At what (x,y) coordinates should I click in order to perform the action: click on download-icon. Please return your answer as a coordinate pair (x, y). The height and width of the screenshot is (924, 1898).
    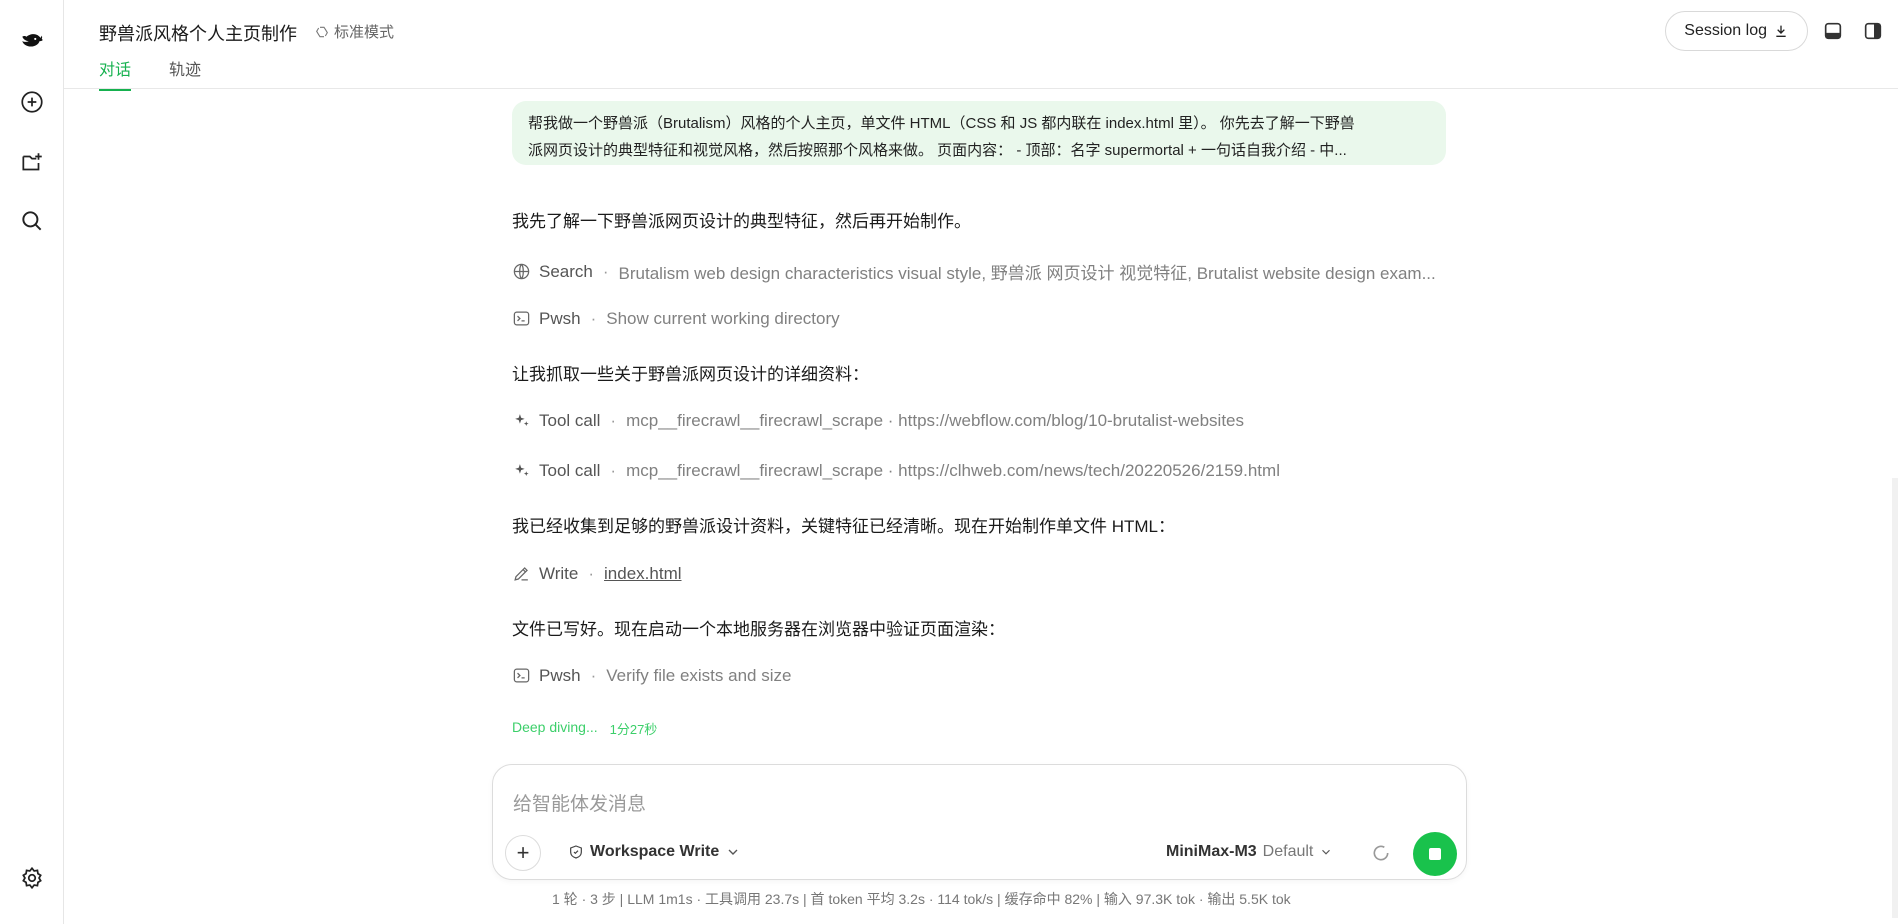
    Looking at the image, I should click on (1781, 31).